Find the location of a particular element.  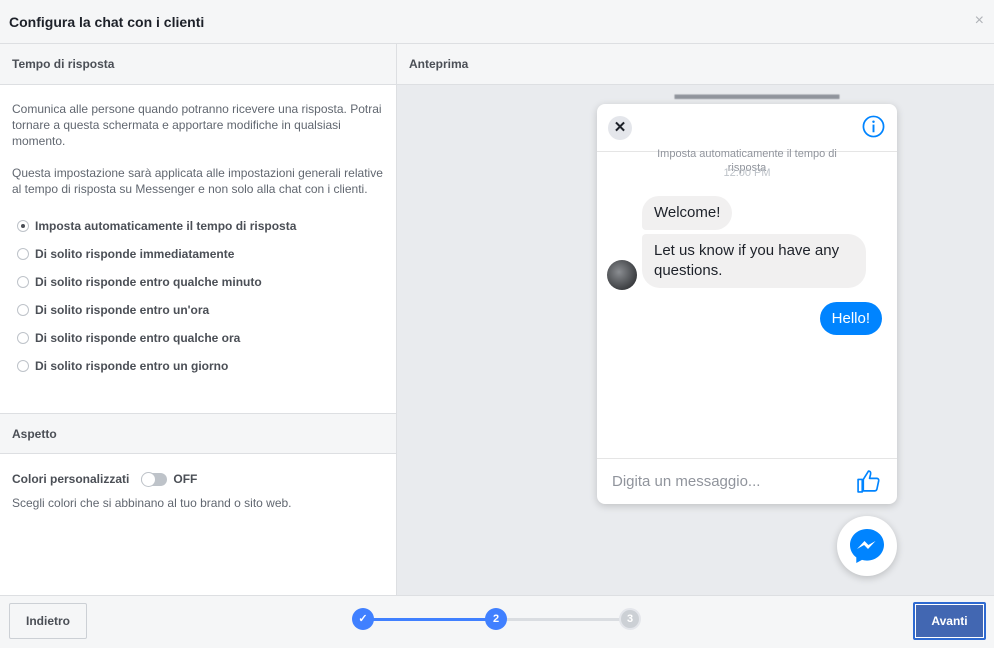

step-1-done-icon: ✓ is located at coordinates (363, 619).